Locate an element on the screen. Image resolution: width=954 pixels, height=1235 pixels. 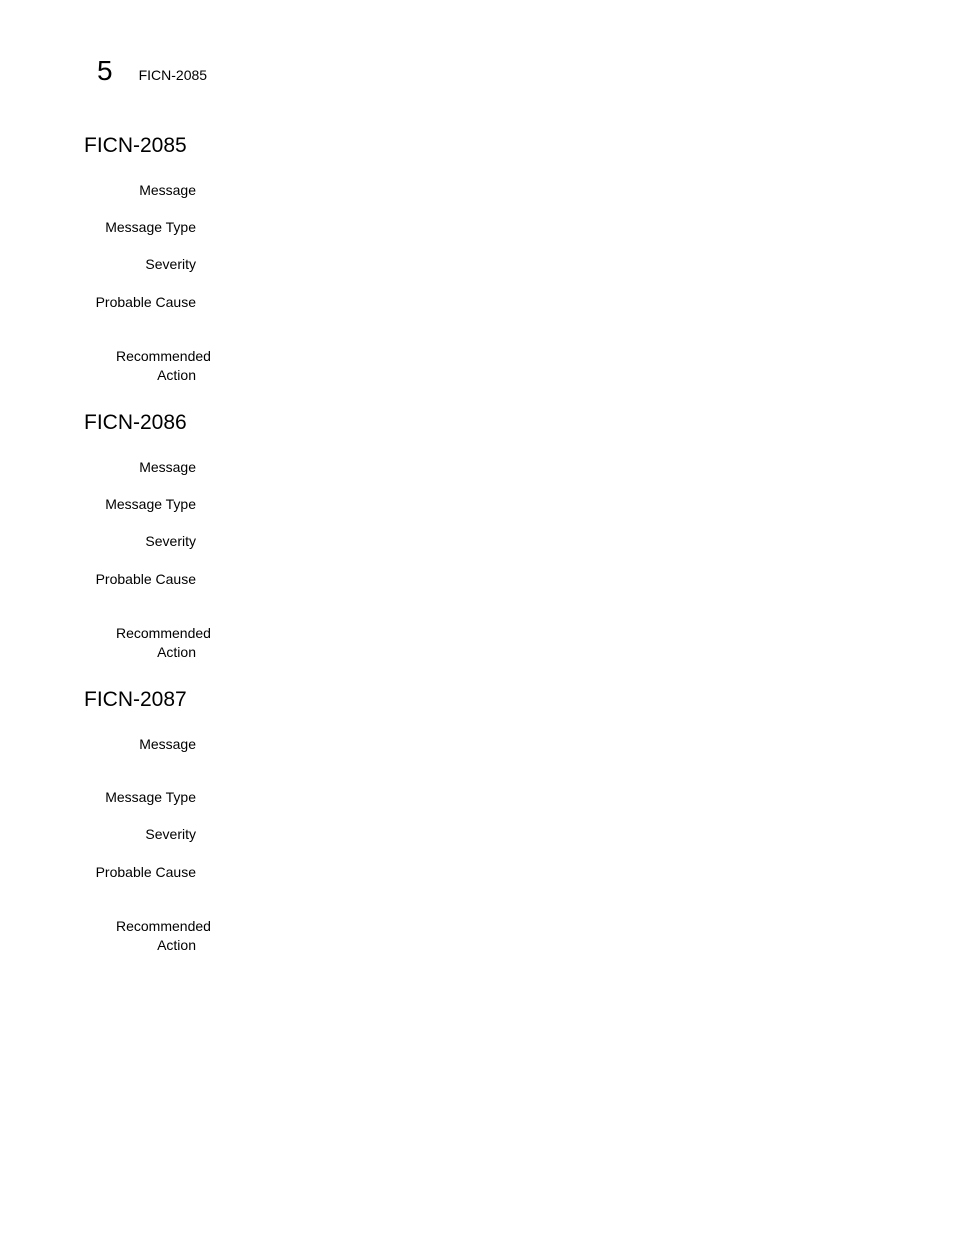
page-header: 5 FICN-2085 is located at coordinates (152, 71).